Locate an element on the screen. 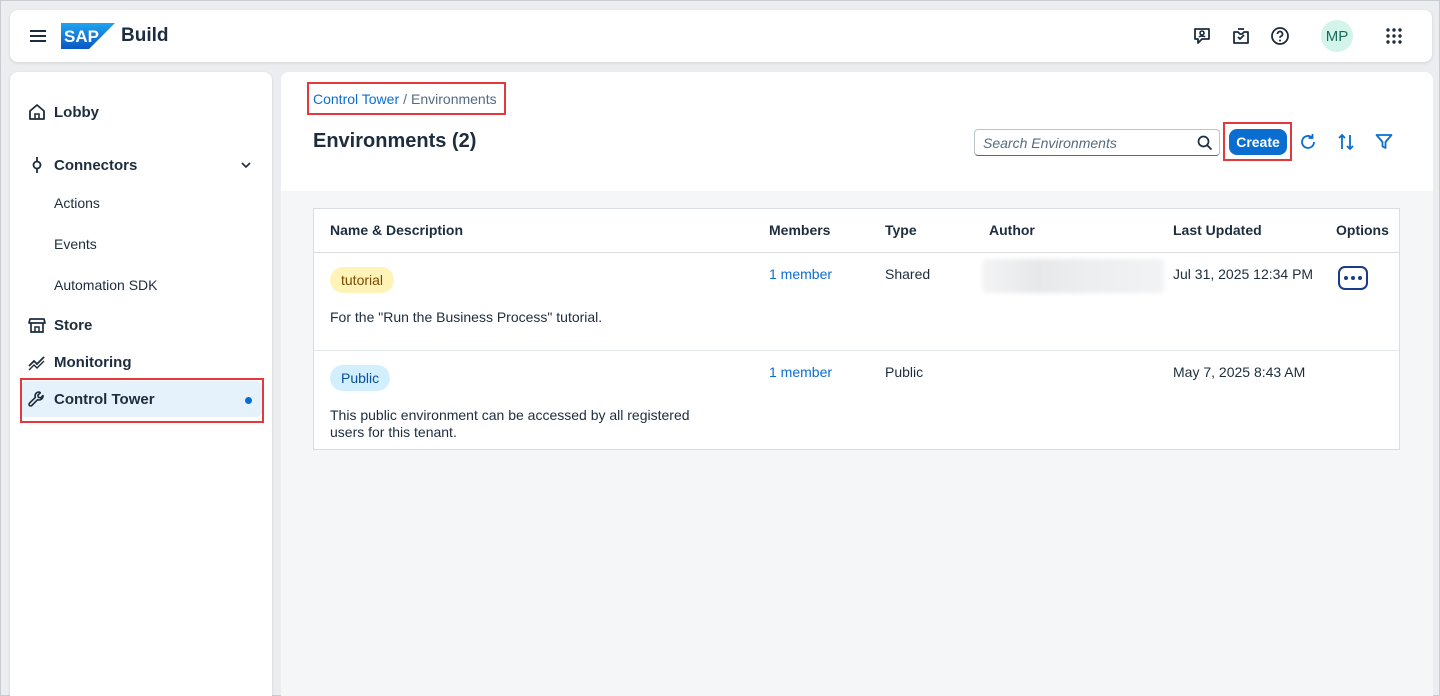  last-updated: Jul 31, 2025 12:34 PM is located at coordinates (1243, 274).